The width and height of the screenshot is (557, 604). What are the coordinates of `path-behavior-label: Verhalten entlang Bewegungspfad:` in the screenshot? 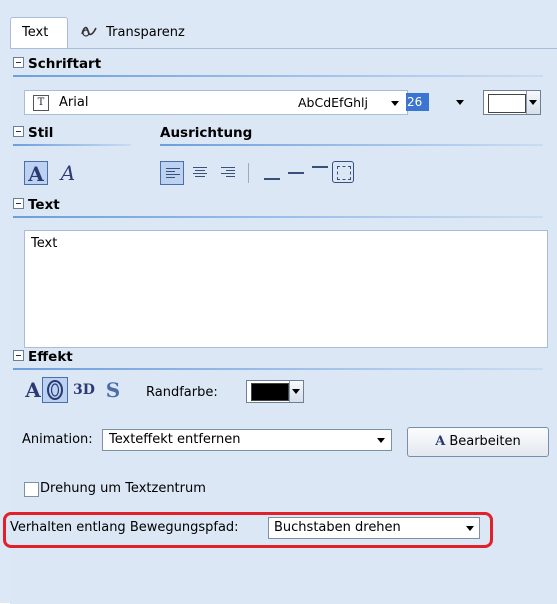 It's located at (124, 527).